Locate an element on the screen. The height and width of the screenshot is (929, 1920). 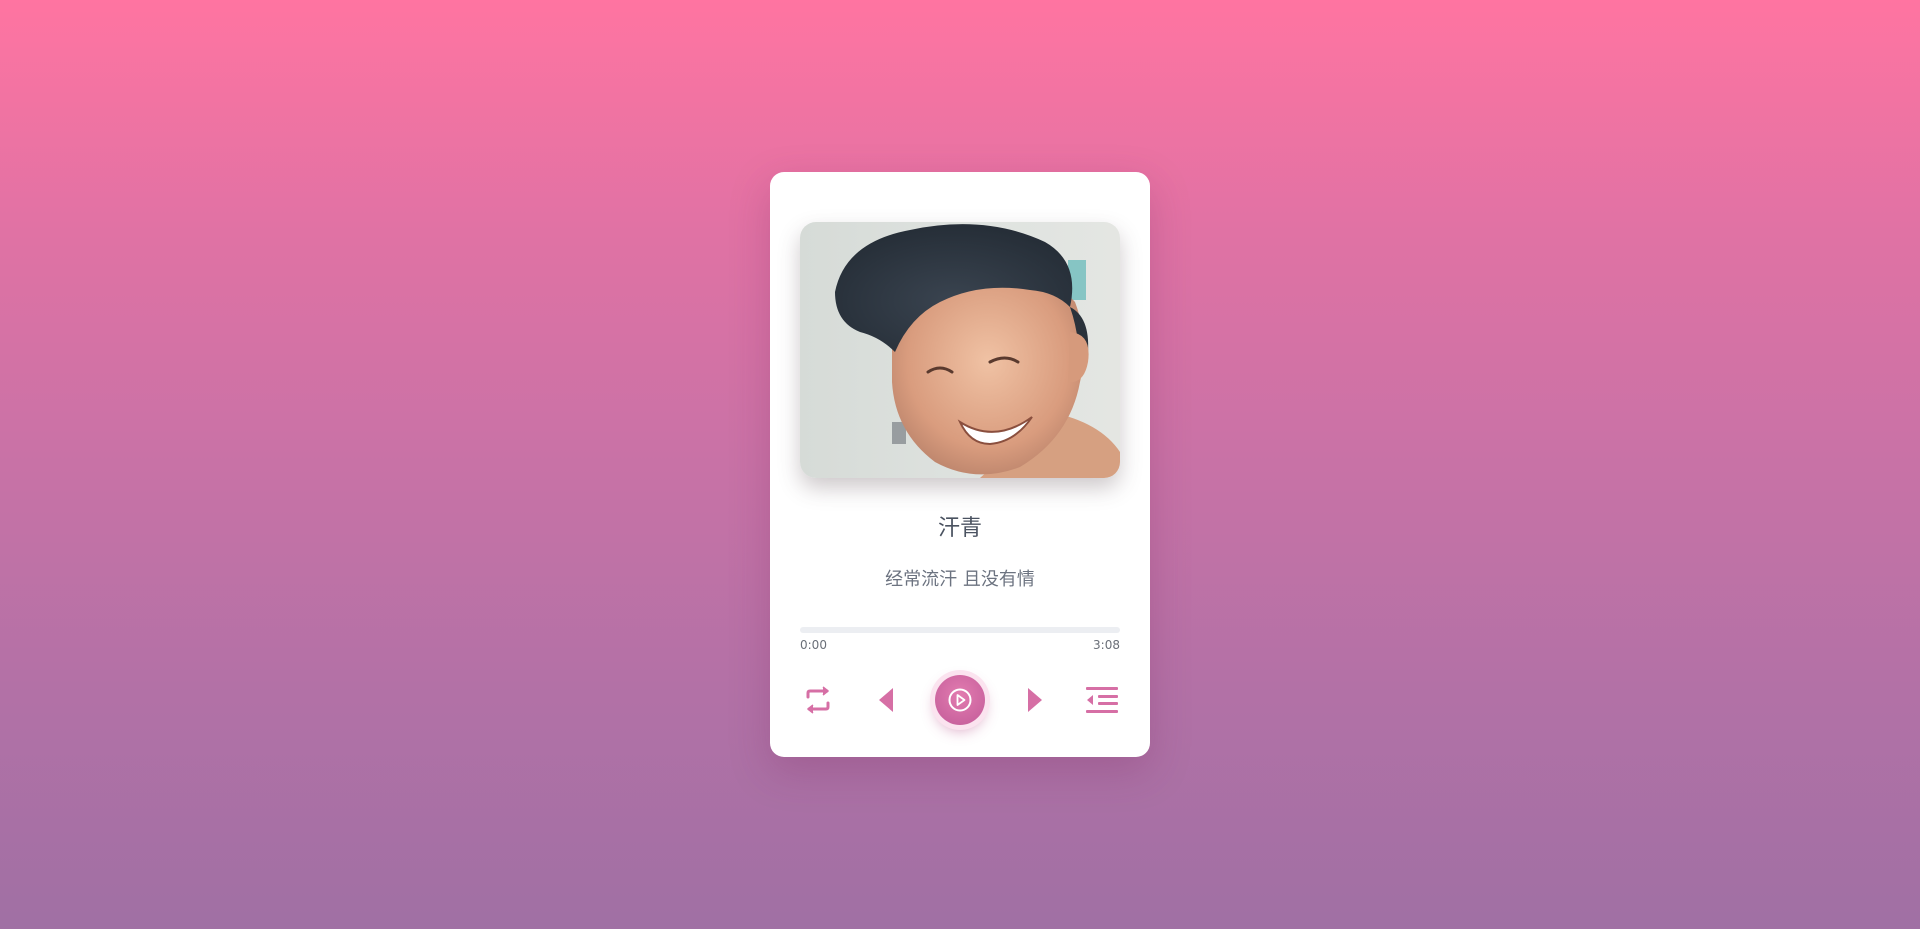
track-title: 汗青 is located at coordinates (959, 528).